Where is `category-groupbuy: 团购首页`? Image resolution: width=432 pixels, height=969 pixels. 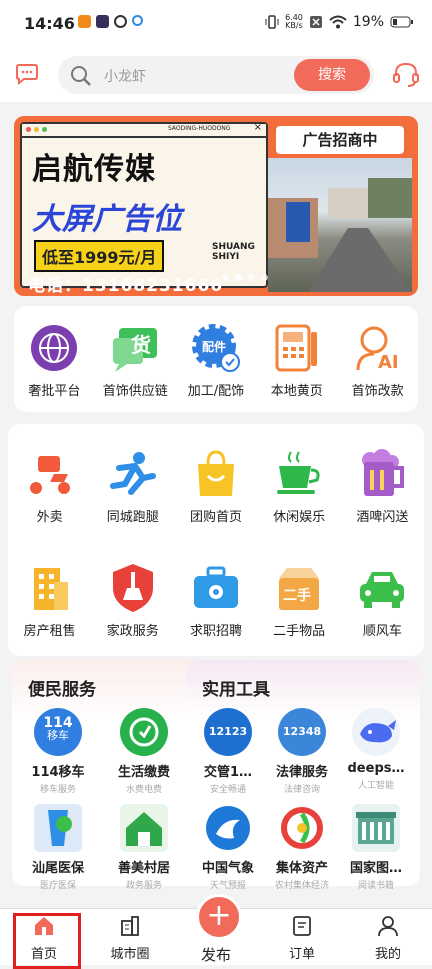
category-groupbuy: 团购首页 is located at coordinates (215, 486).